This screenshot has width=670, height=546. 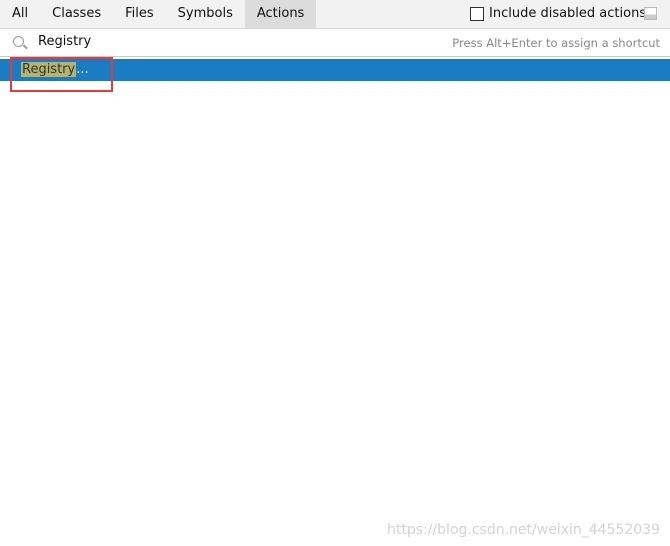 I want to click on tab-symbols: Symbols, so click(x=205, y=14).